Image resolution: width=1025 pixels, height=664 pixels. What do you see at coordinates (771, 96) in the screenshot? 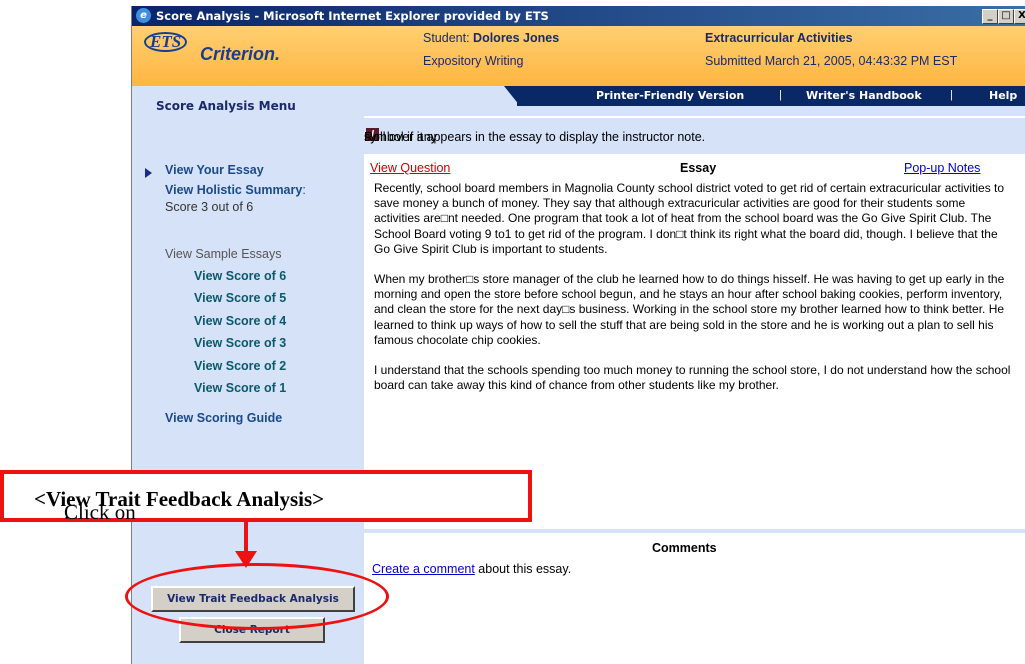
I see `nav-links-bar` at bounding box center [771, 96].